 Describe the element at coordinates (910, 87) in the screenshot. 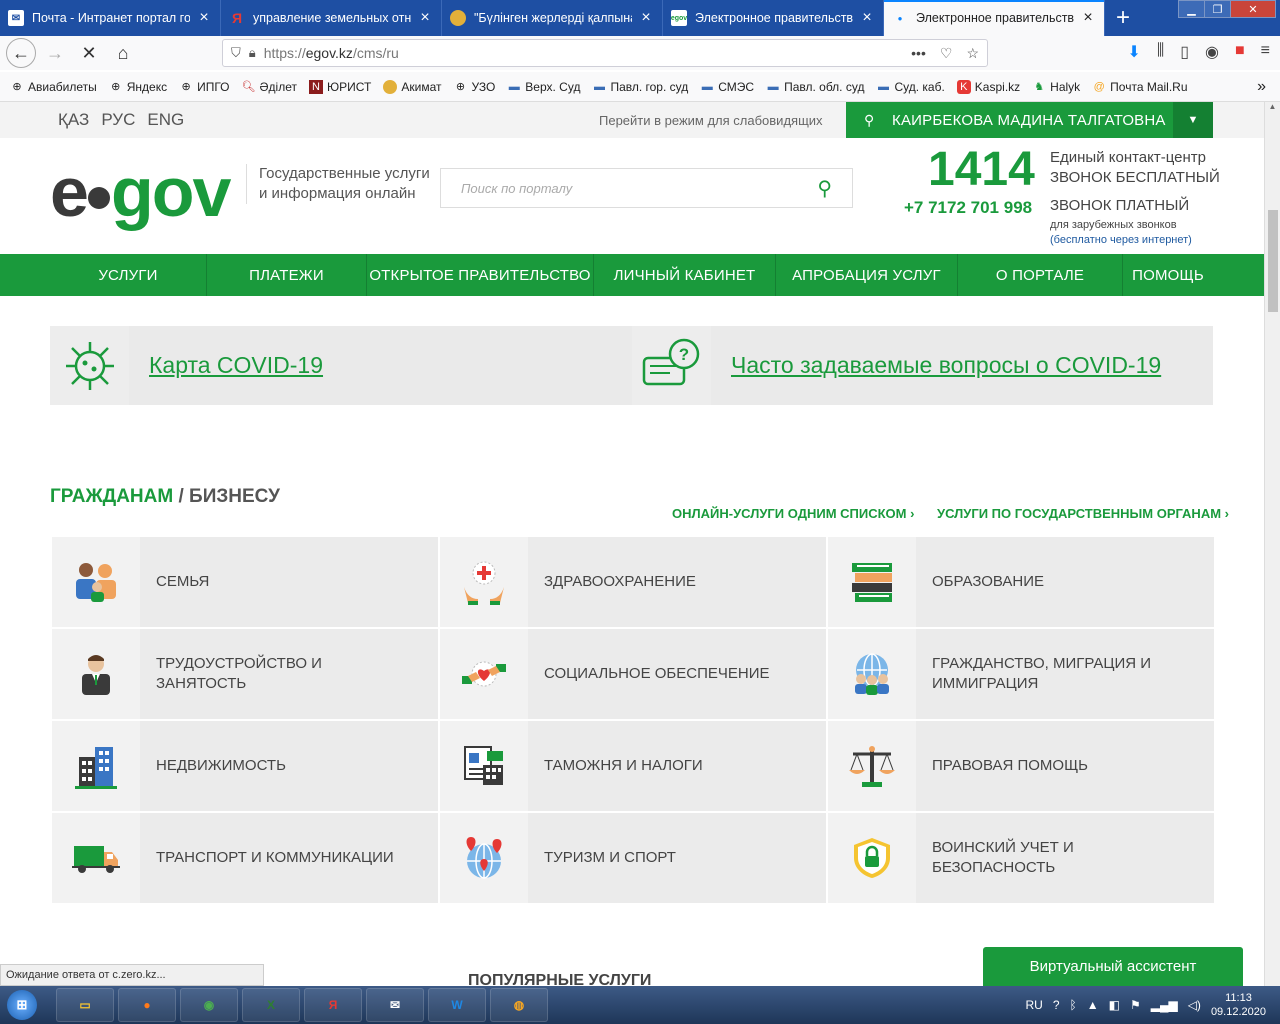

I see `bookmark-item: ▬ Суд. каб.` at that location.